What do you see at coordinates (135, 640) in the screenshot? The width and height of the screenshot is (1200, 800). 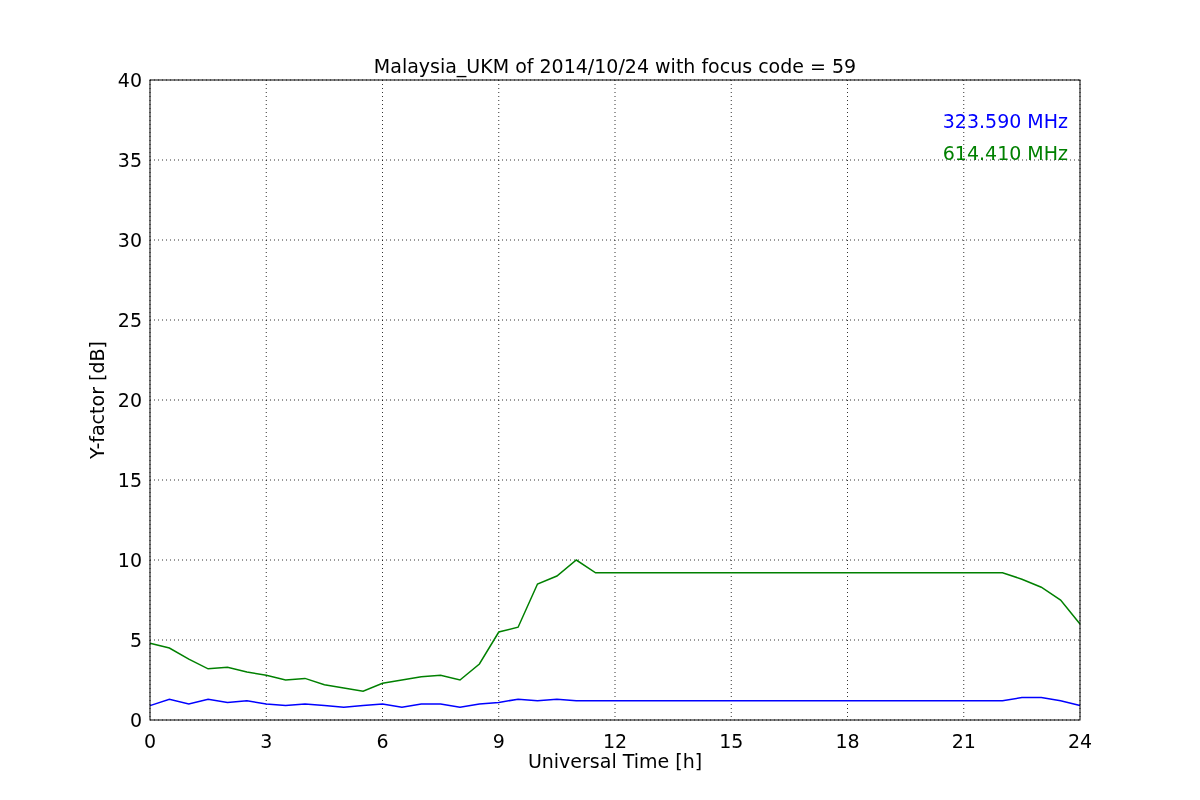 I see `tick-label: 5` at bounding box center [135, 640].